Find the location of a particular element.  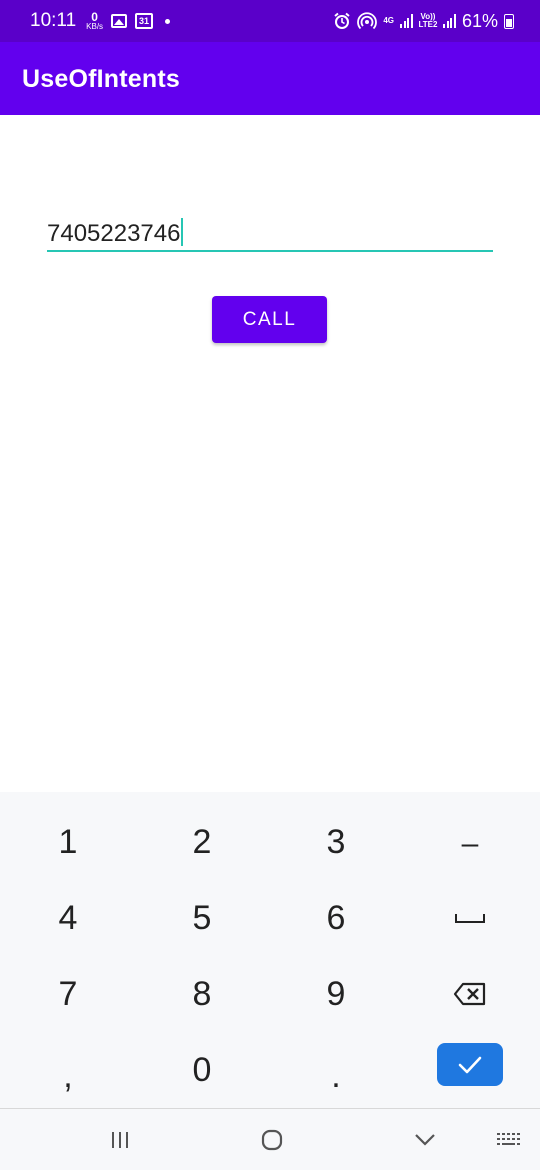

battery-percent: 61% is located at coordinates (479, 20).